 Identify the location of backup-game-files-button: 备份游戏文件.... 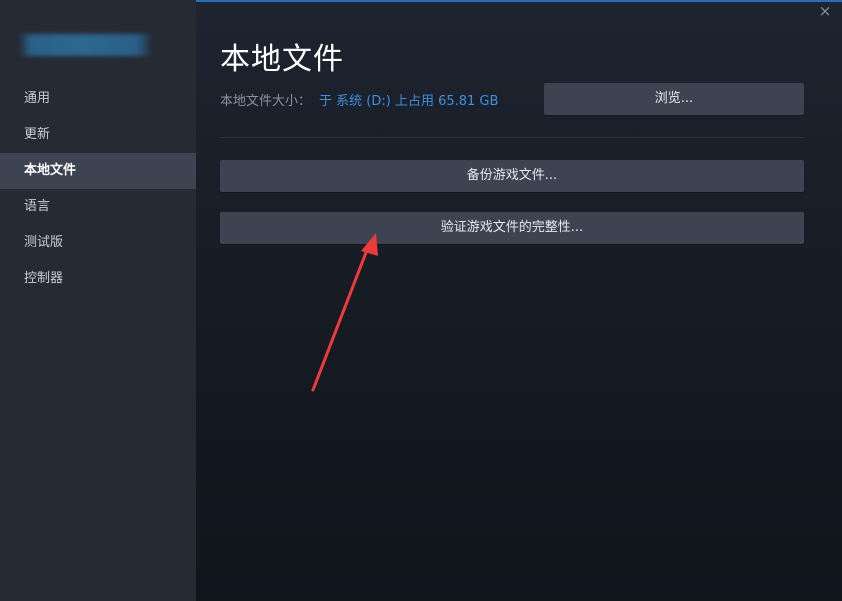
(512, 176).